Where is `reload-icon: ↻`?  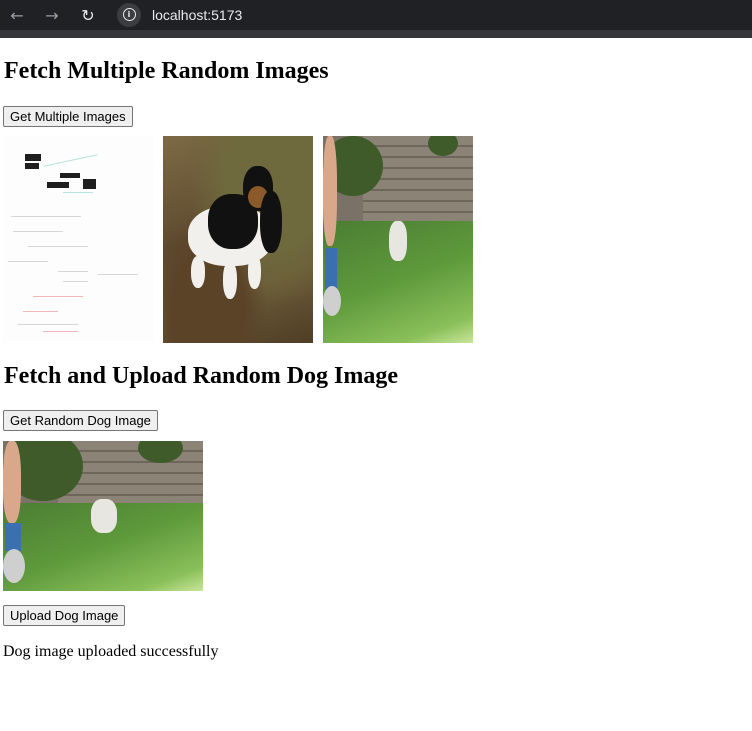
reload-icon: ↻ is located at coordinates (88, 15).